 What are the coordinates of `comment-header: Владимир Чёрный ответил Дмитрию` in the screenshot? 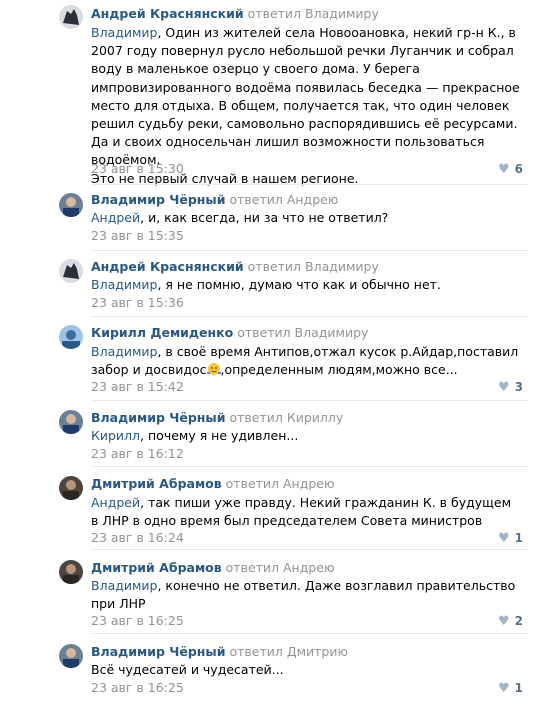 It's located at (219, 652).